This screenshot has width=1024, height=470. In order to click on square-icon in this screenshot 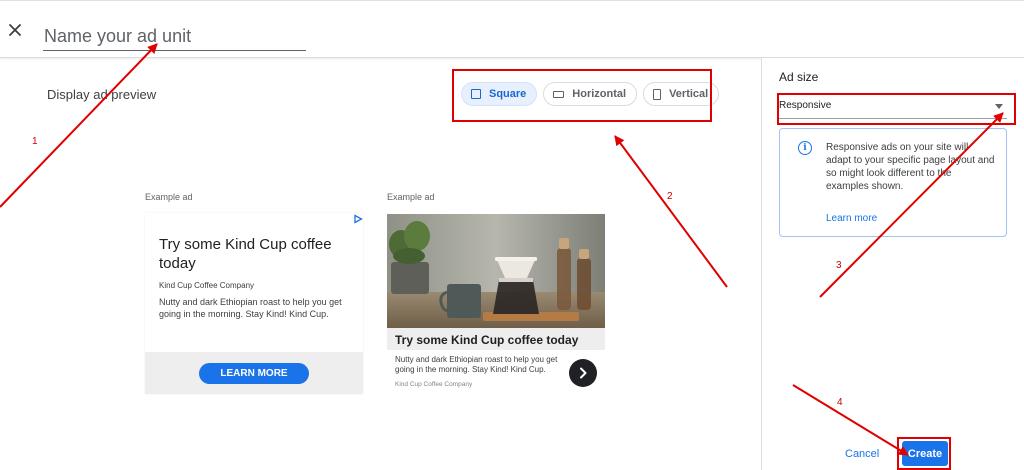, I will do `click(476, 94)`.